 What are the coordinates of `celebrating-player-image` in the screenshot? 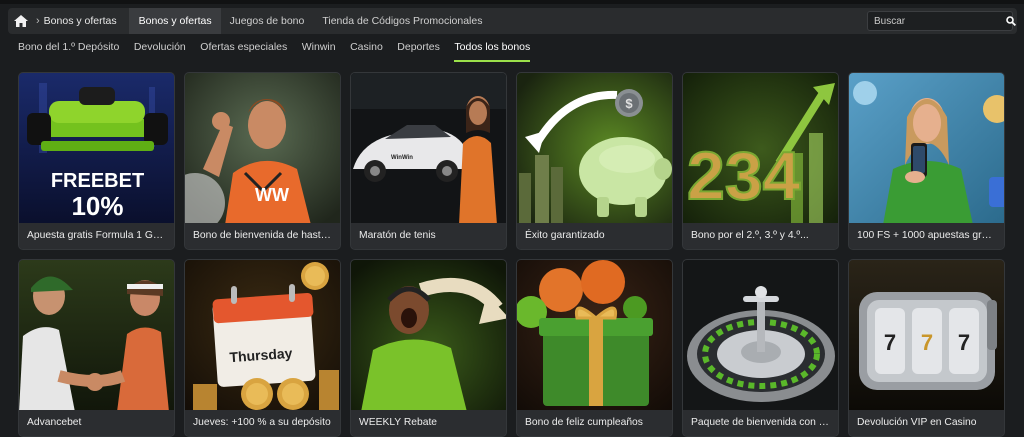 It's located at (428, 336).